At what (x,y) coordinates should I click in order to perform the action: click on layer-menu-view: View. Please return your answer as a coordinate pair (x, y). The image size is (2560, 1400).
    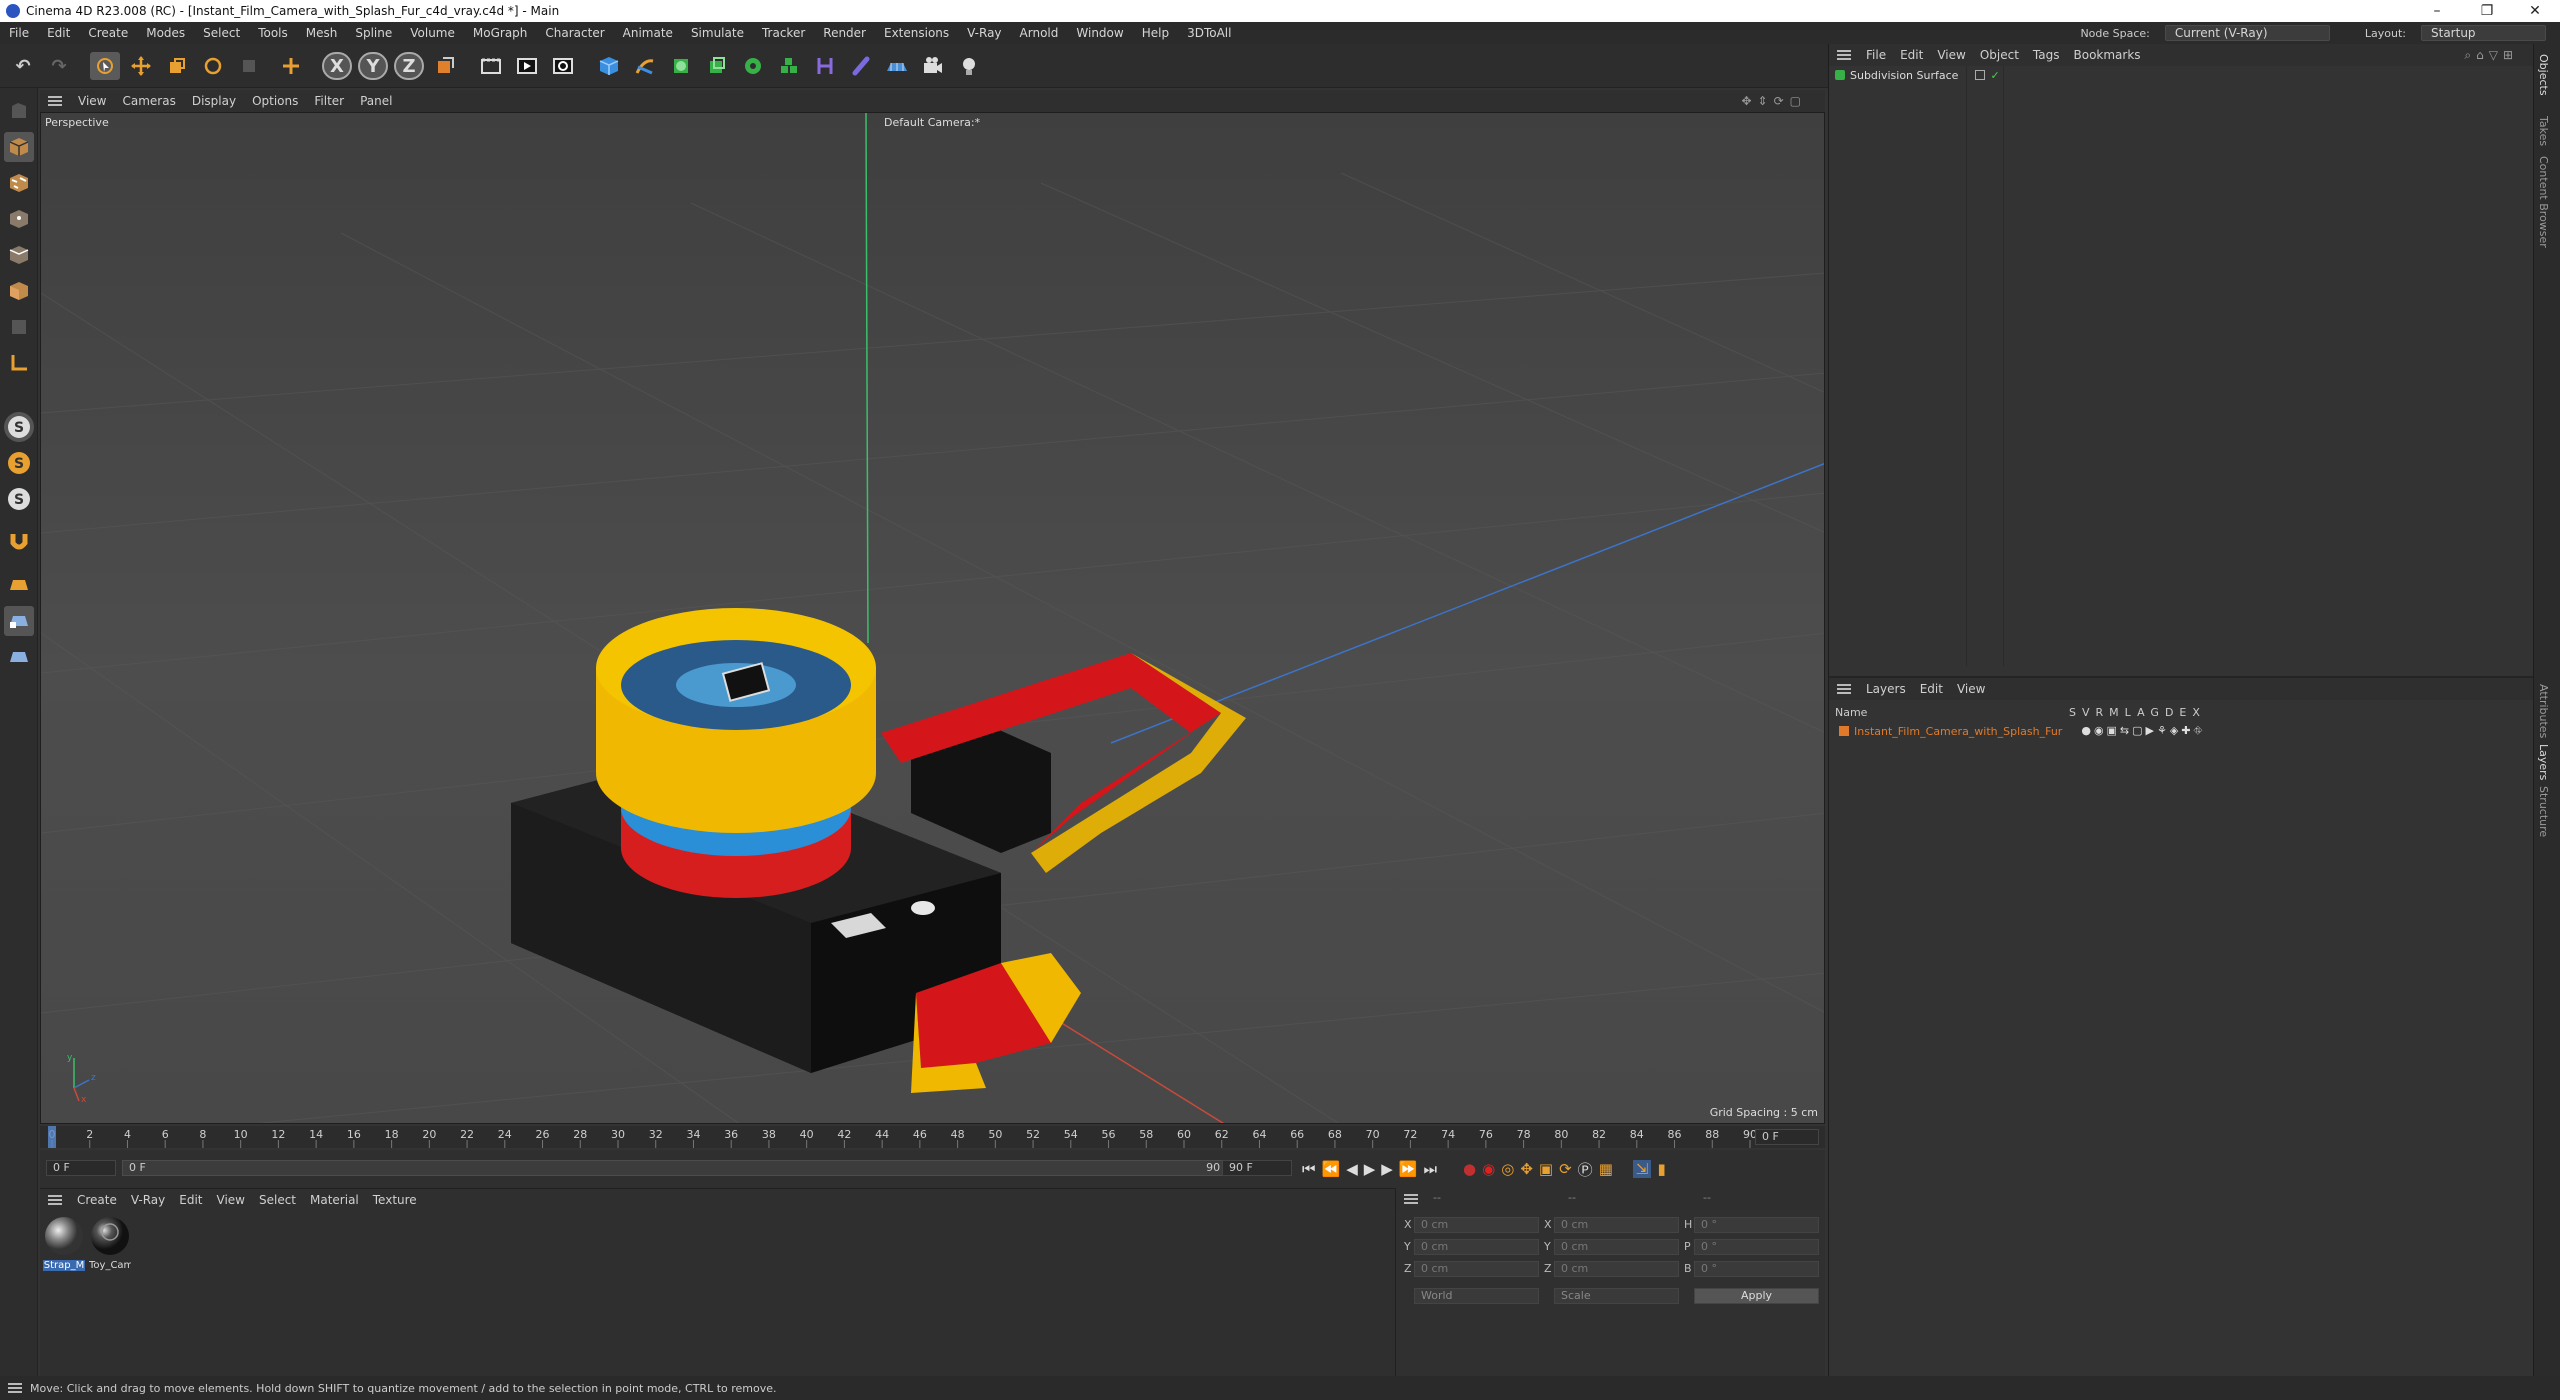
    Looking at the image, I should click on (1971, 689).